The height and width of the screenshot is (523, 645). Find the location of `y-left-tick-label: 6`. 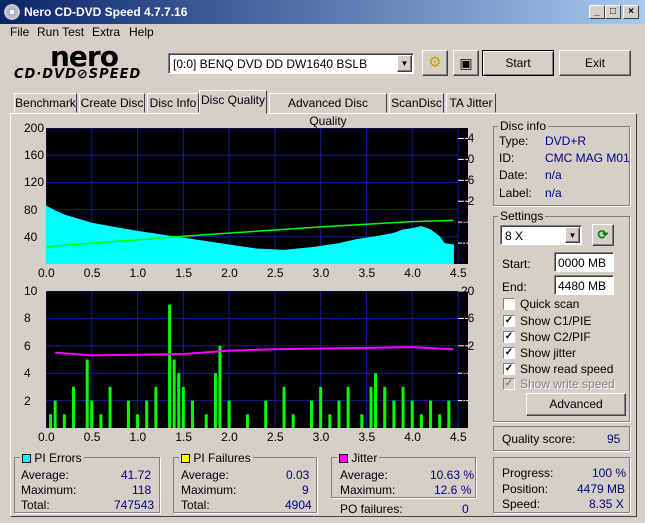

y-left-tick-label: 6 is located at coordinates (27, 345).